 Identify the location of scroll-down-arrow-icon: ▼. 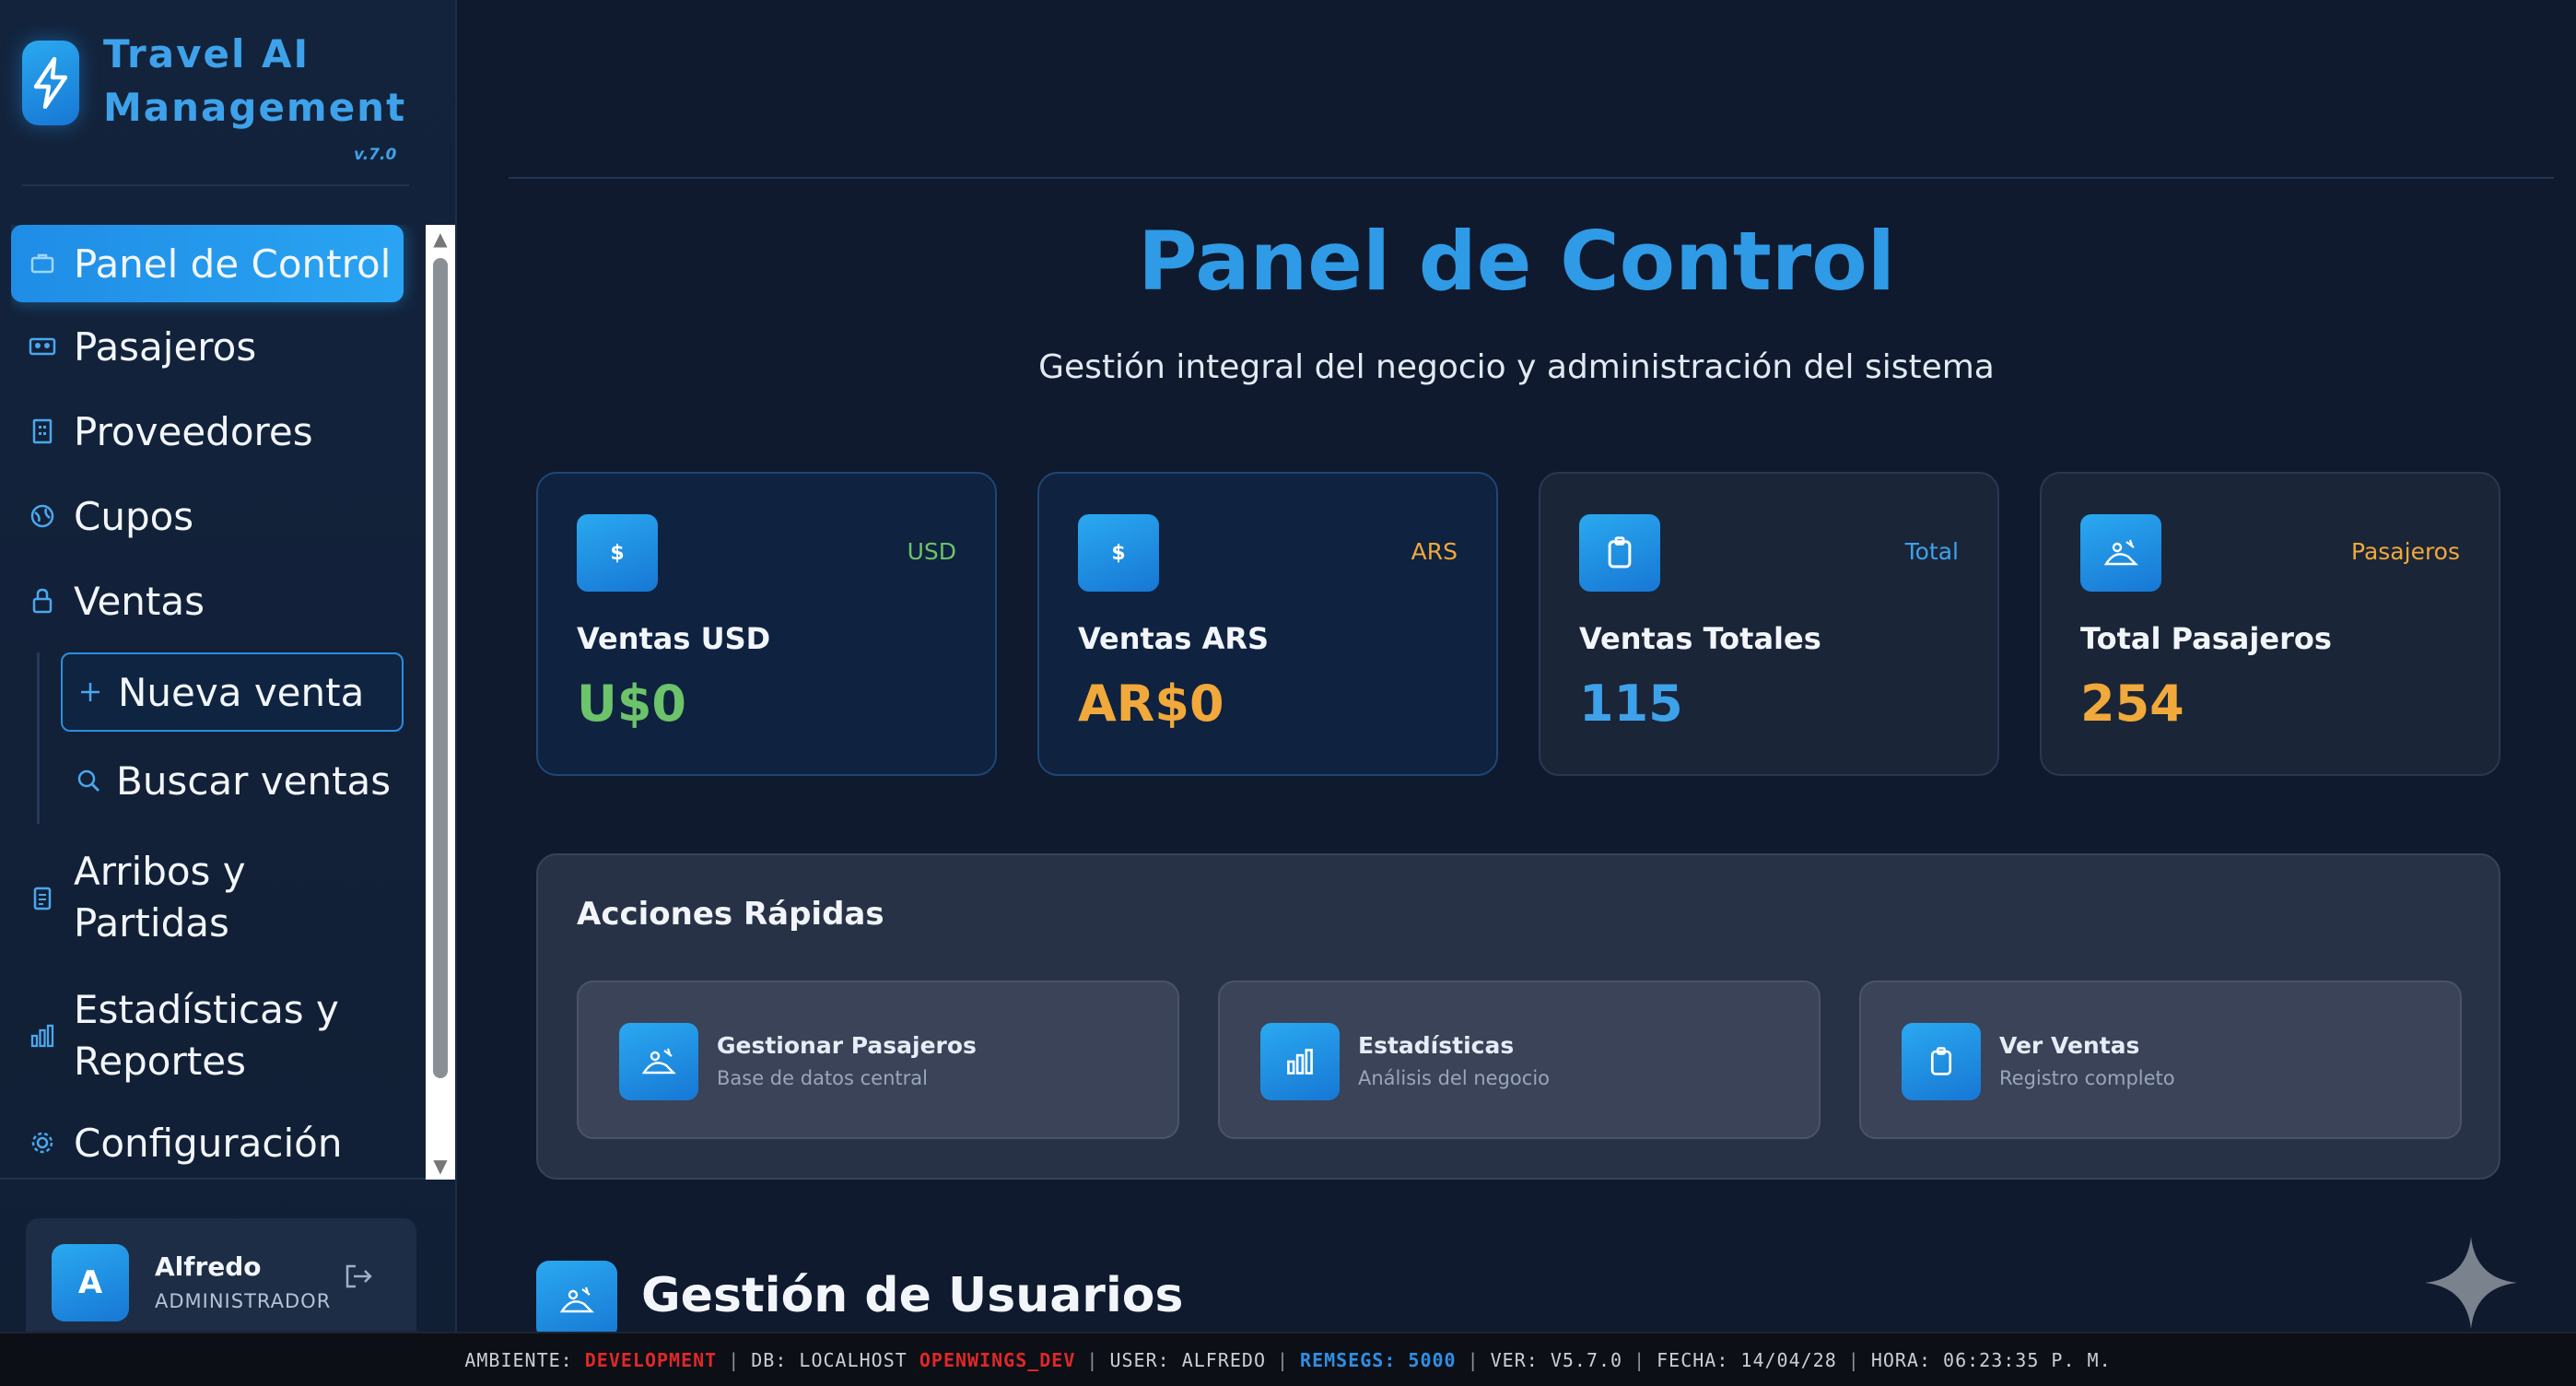
(440, 1166).